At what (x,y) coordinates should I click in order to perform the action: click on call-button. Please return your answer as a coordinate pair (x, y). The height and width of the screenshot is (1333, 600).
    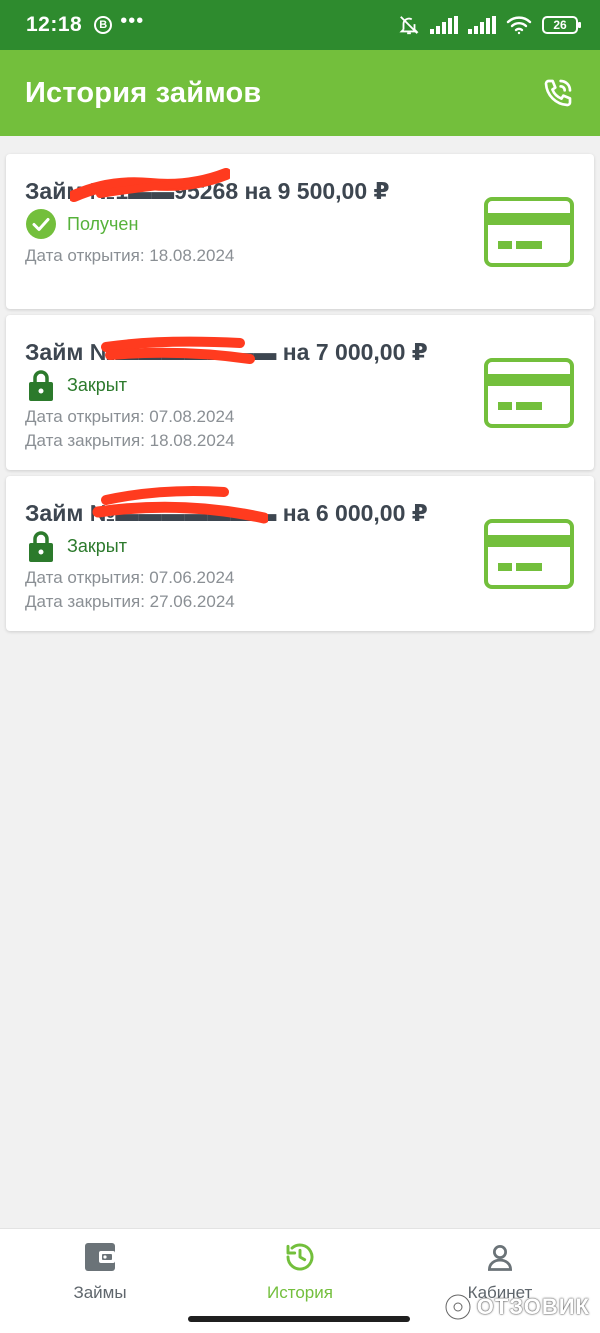
    Looking at the image, I should click on (558, 93).